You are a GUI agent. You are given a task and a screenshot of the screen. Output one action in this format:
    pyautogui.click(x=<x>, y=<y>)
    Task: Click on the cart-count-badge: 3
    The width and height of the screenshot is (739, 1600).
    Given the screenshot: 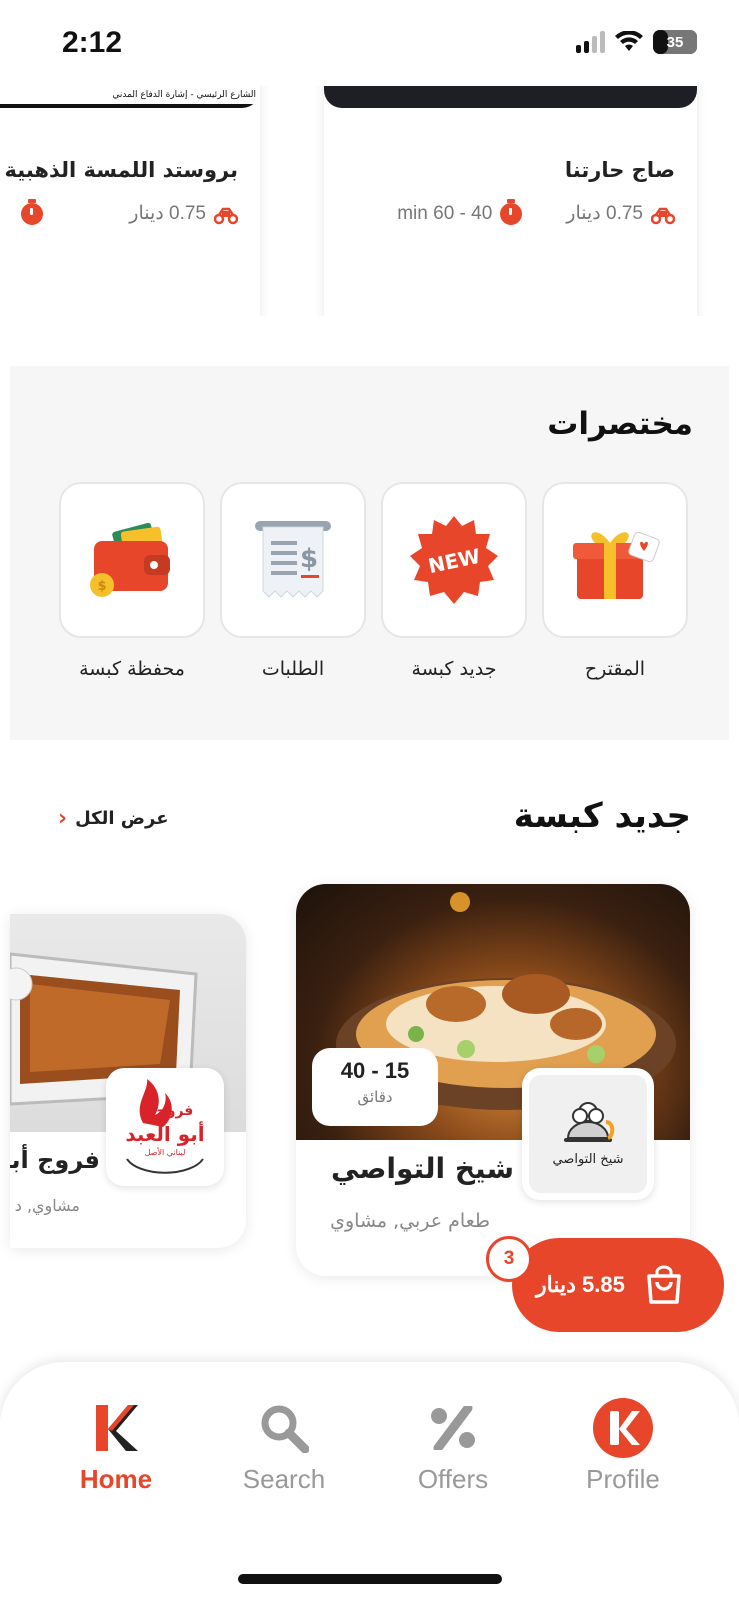 What is the action you would take?
    pyautogui.click(x=509, y=1259)
    